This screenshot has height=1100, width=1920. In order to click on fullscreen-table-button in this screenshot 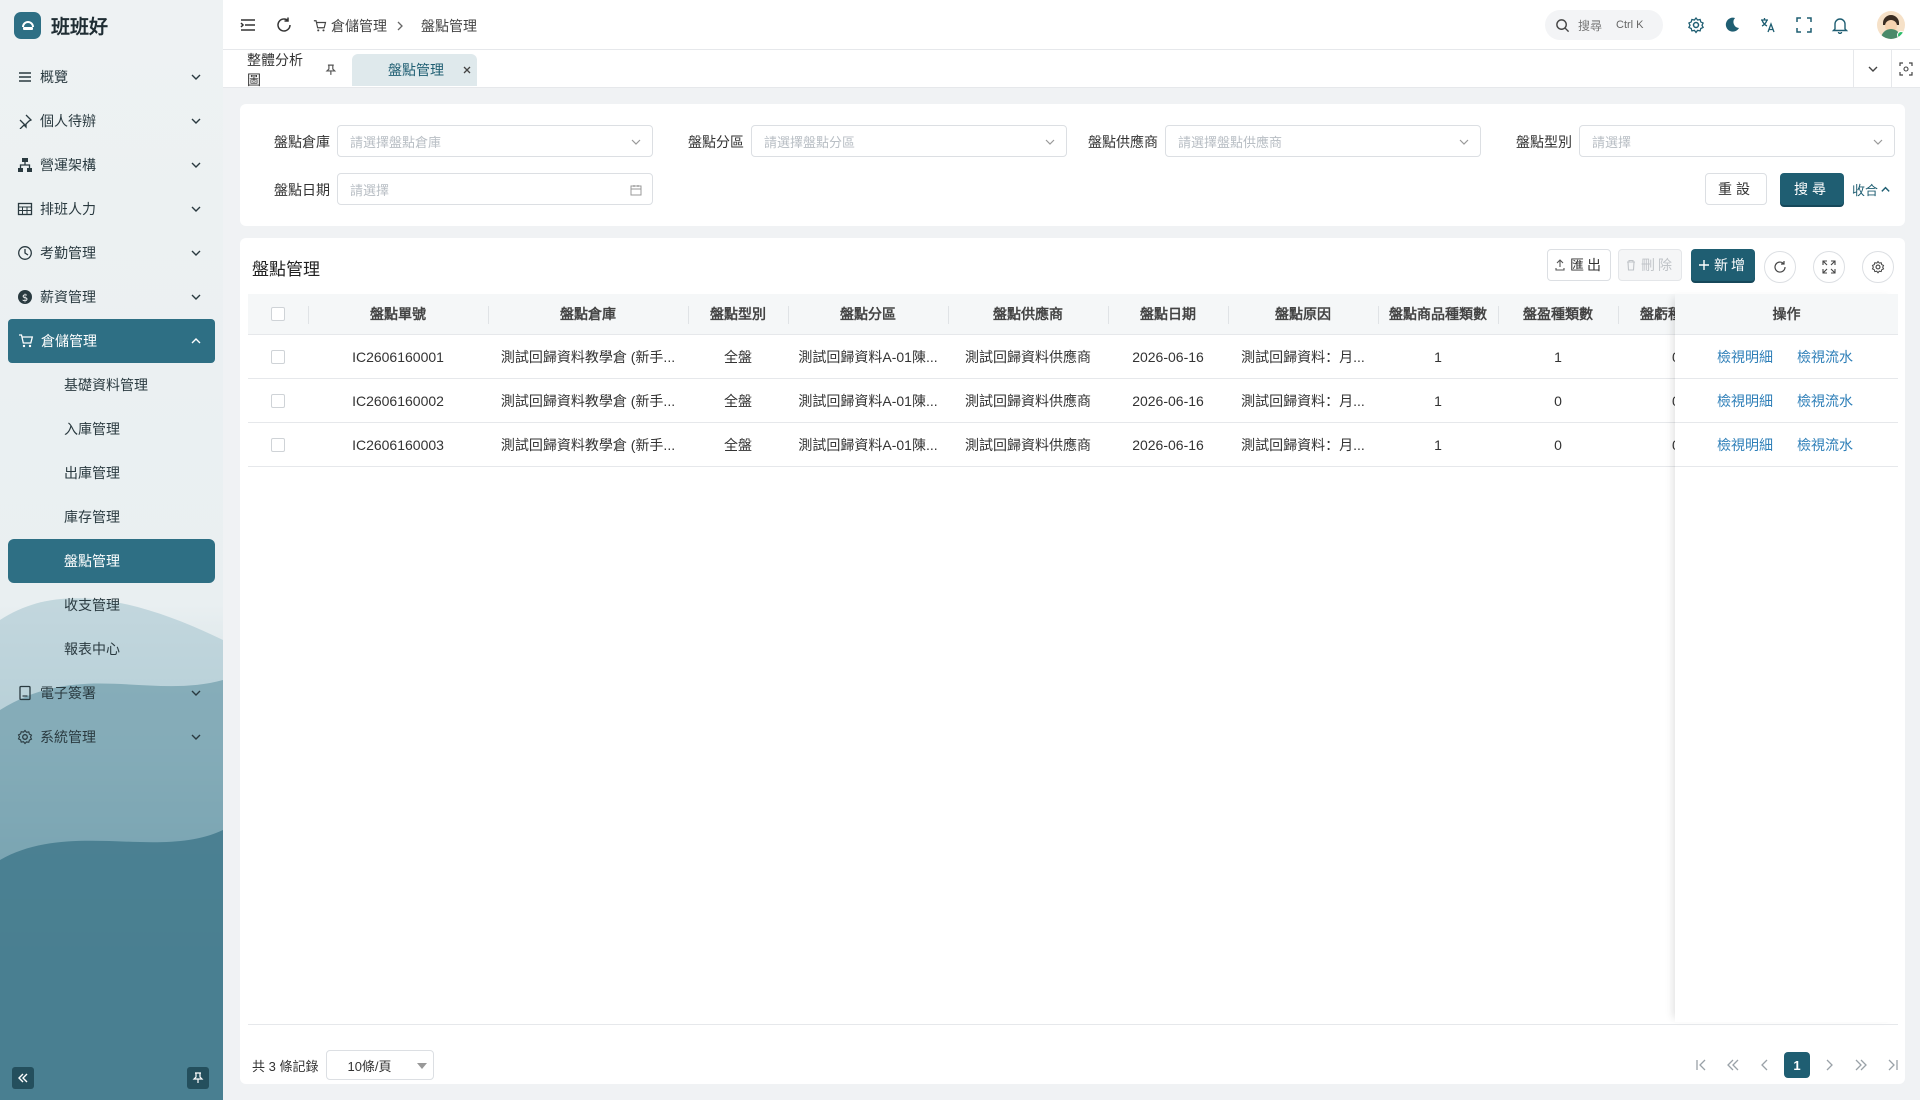, I will do `click(1829, 267)`.